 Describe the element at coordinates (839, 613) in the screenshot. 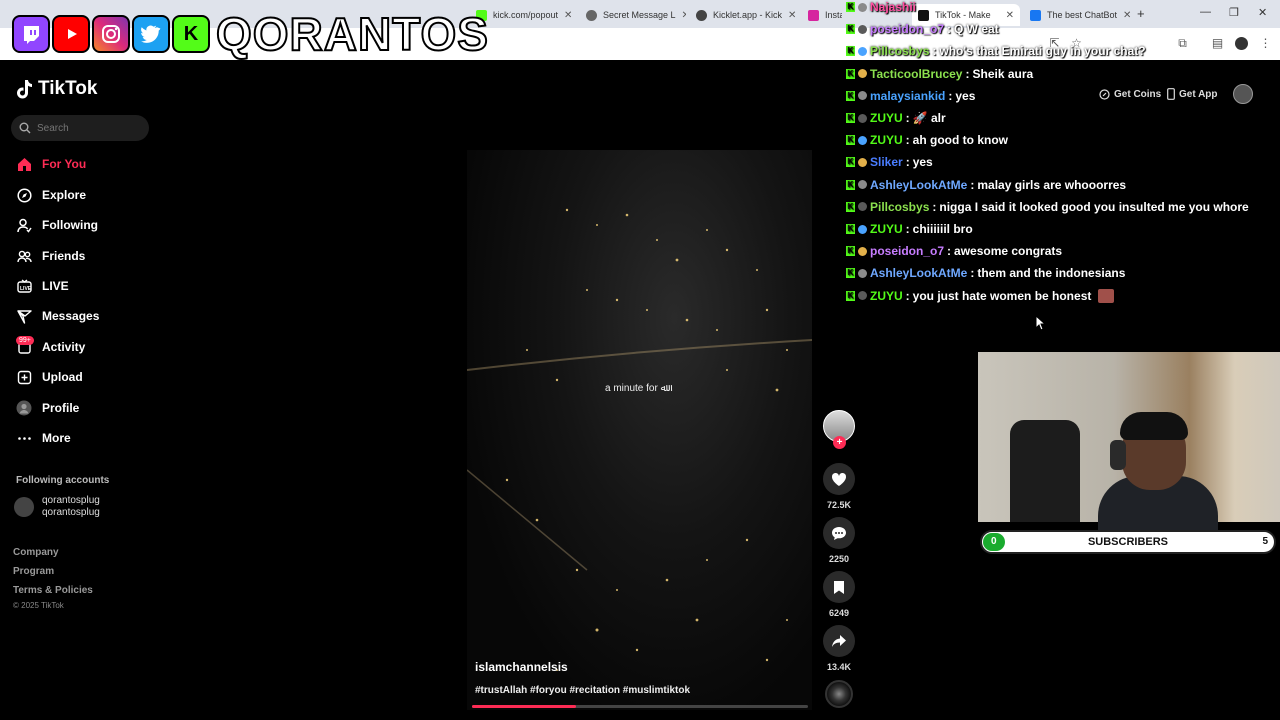

I see `save-count: 6249` at that location.